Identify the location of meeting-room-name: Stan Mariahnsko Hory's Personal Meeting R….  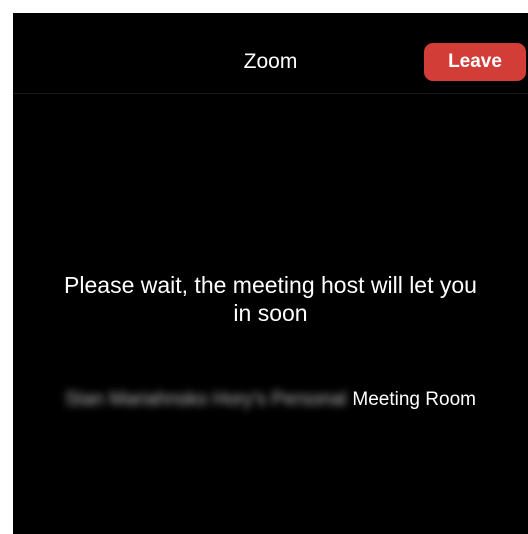
(270, 400).